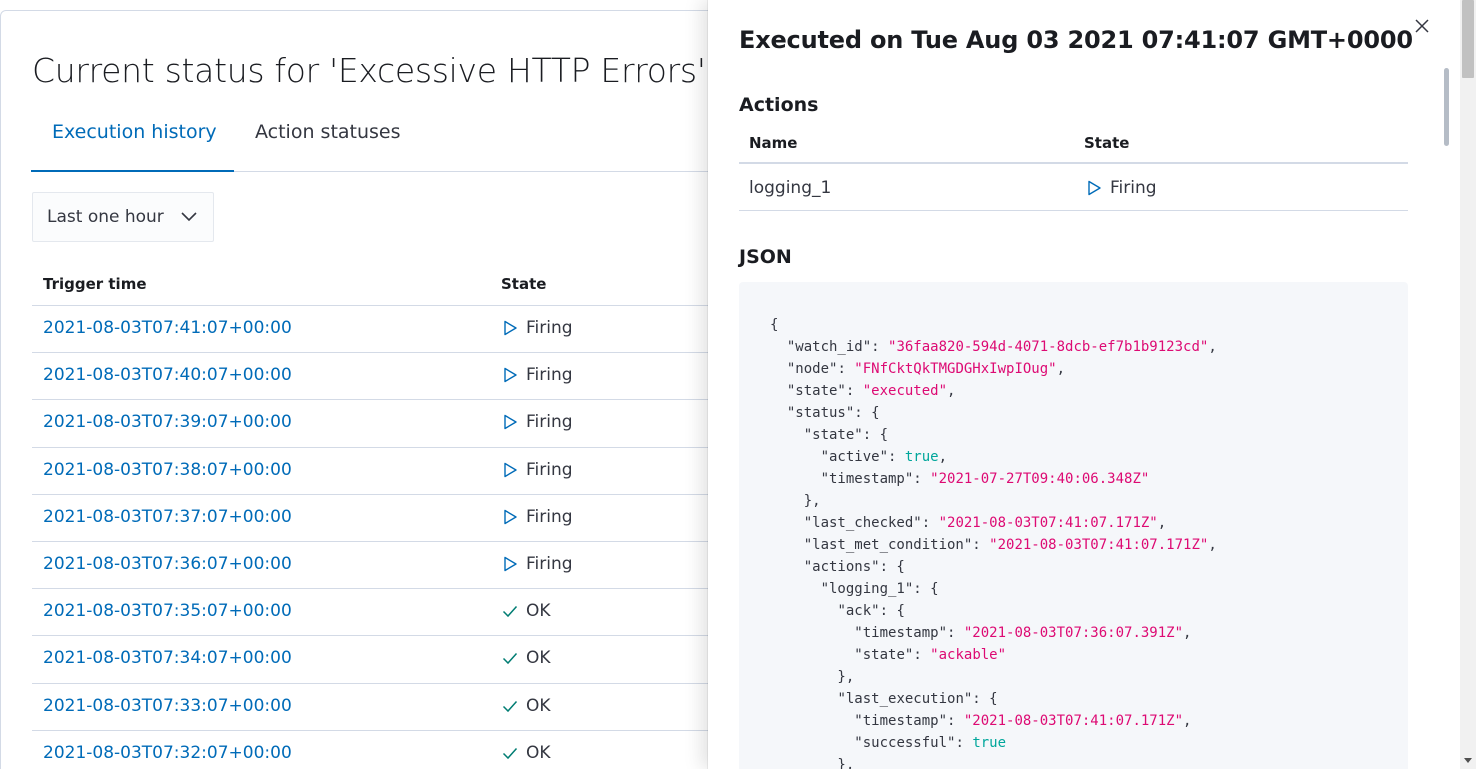  Describe the element at coordinates (385, 471) in the screenshot. I see `table-row: 2021-08-03T07:38:07+00:00 Firing` at that location.